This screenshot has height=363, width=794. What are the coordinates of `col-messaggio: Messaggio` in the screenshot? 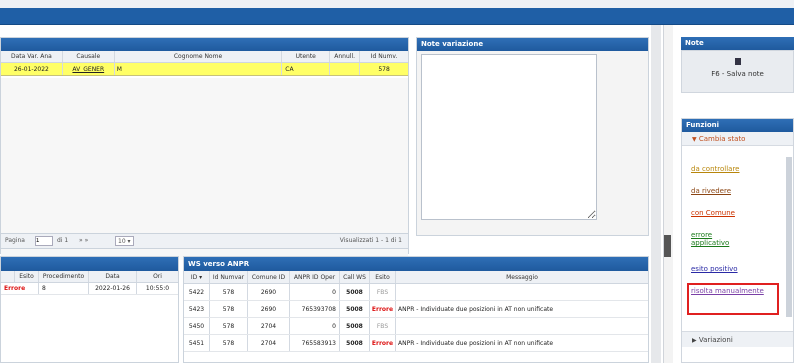 It's located at (522, 277).